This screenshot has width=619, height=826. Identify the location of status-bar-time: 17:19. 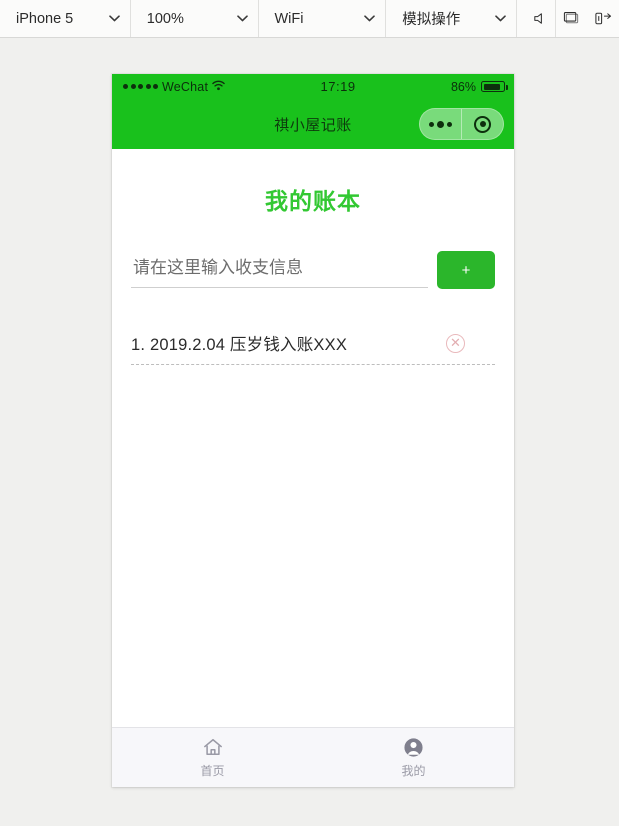
(338, 86).